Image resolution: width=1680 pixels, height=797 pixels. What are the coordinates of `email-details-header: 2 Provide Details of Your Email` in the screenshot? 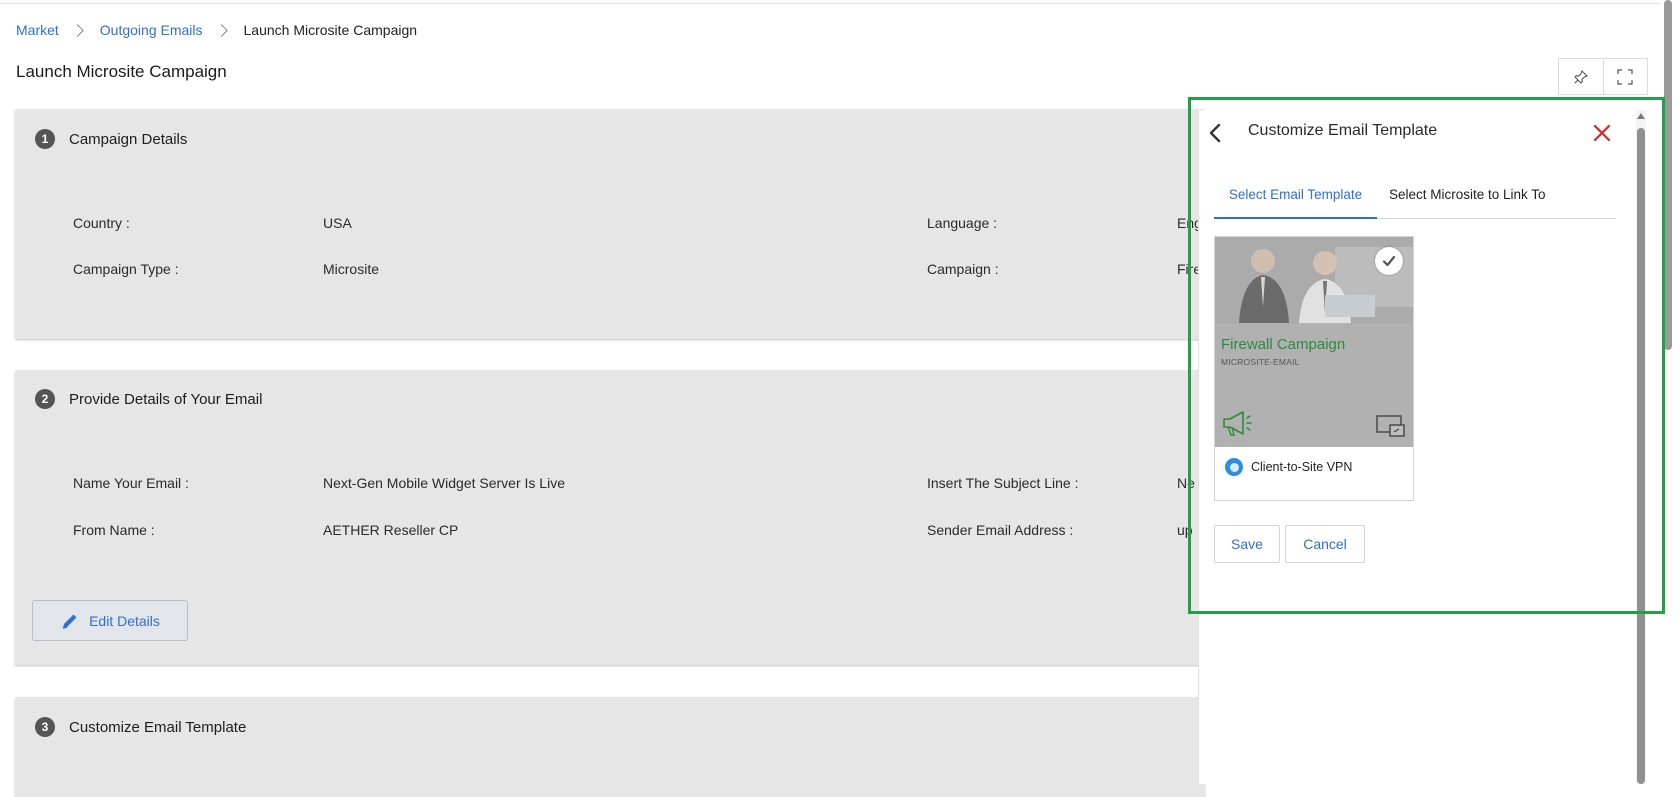 It's located at (148, 399).